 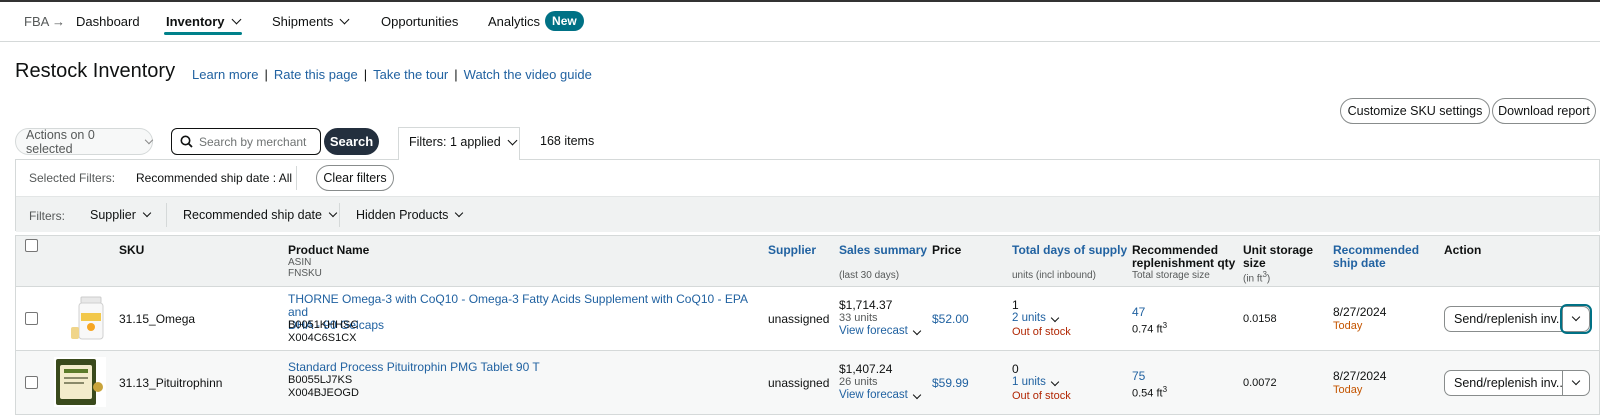 What do you see at coordinates (225, 74) in the screenshot?
I see `learn-more-link: Learn more` at bounding box center [225, 74].